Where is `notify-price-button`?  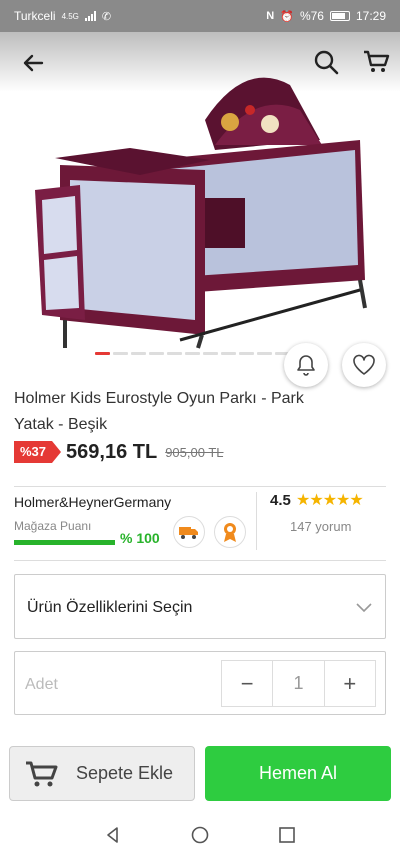
notify-price-button is located at coordinates (306, 365).